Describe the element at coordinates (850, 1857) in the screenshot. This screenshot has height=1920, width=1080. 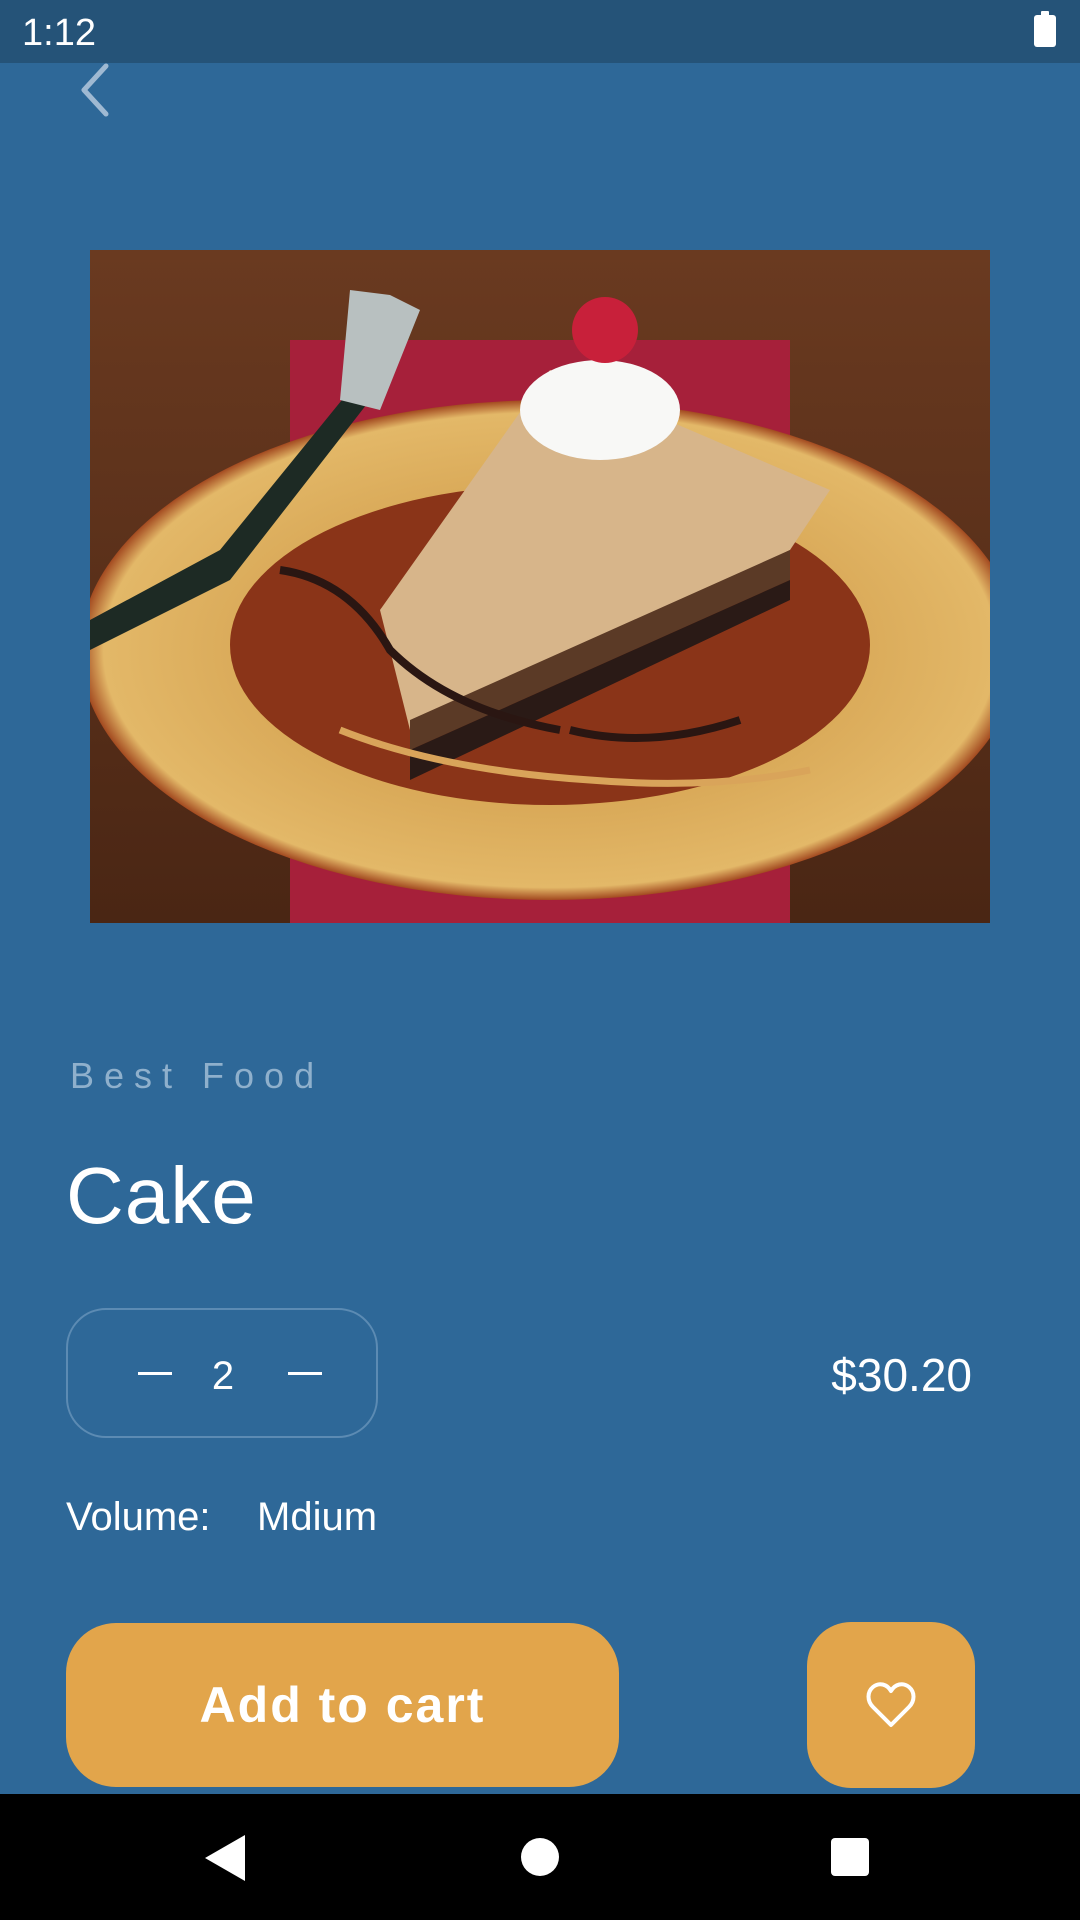
I see `square-recents-icon` at that location.